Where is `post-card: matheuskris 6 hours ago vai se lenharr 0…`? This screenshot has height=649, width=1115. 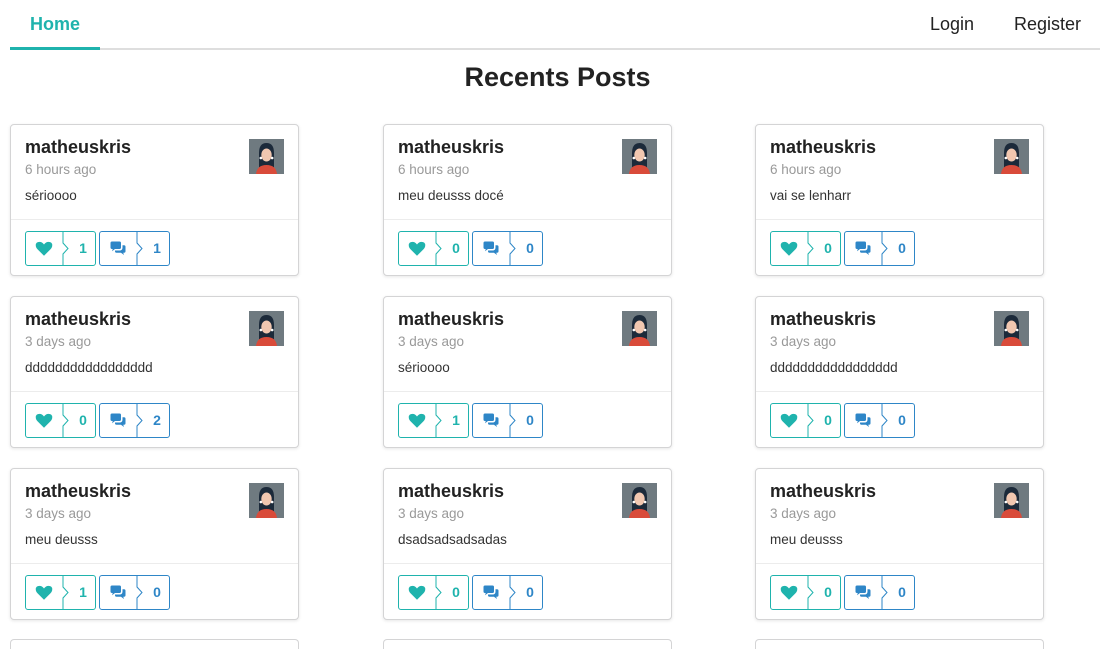
post-card: matheuskris 6 hours ago vai se lenharr 0… is located at coordinates (899, 200).